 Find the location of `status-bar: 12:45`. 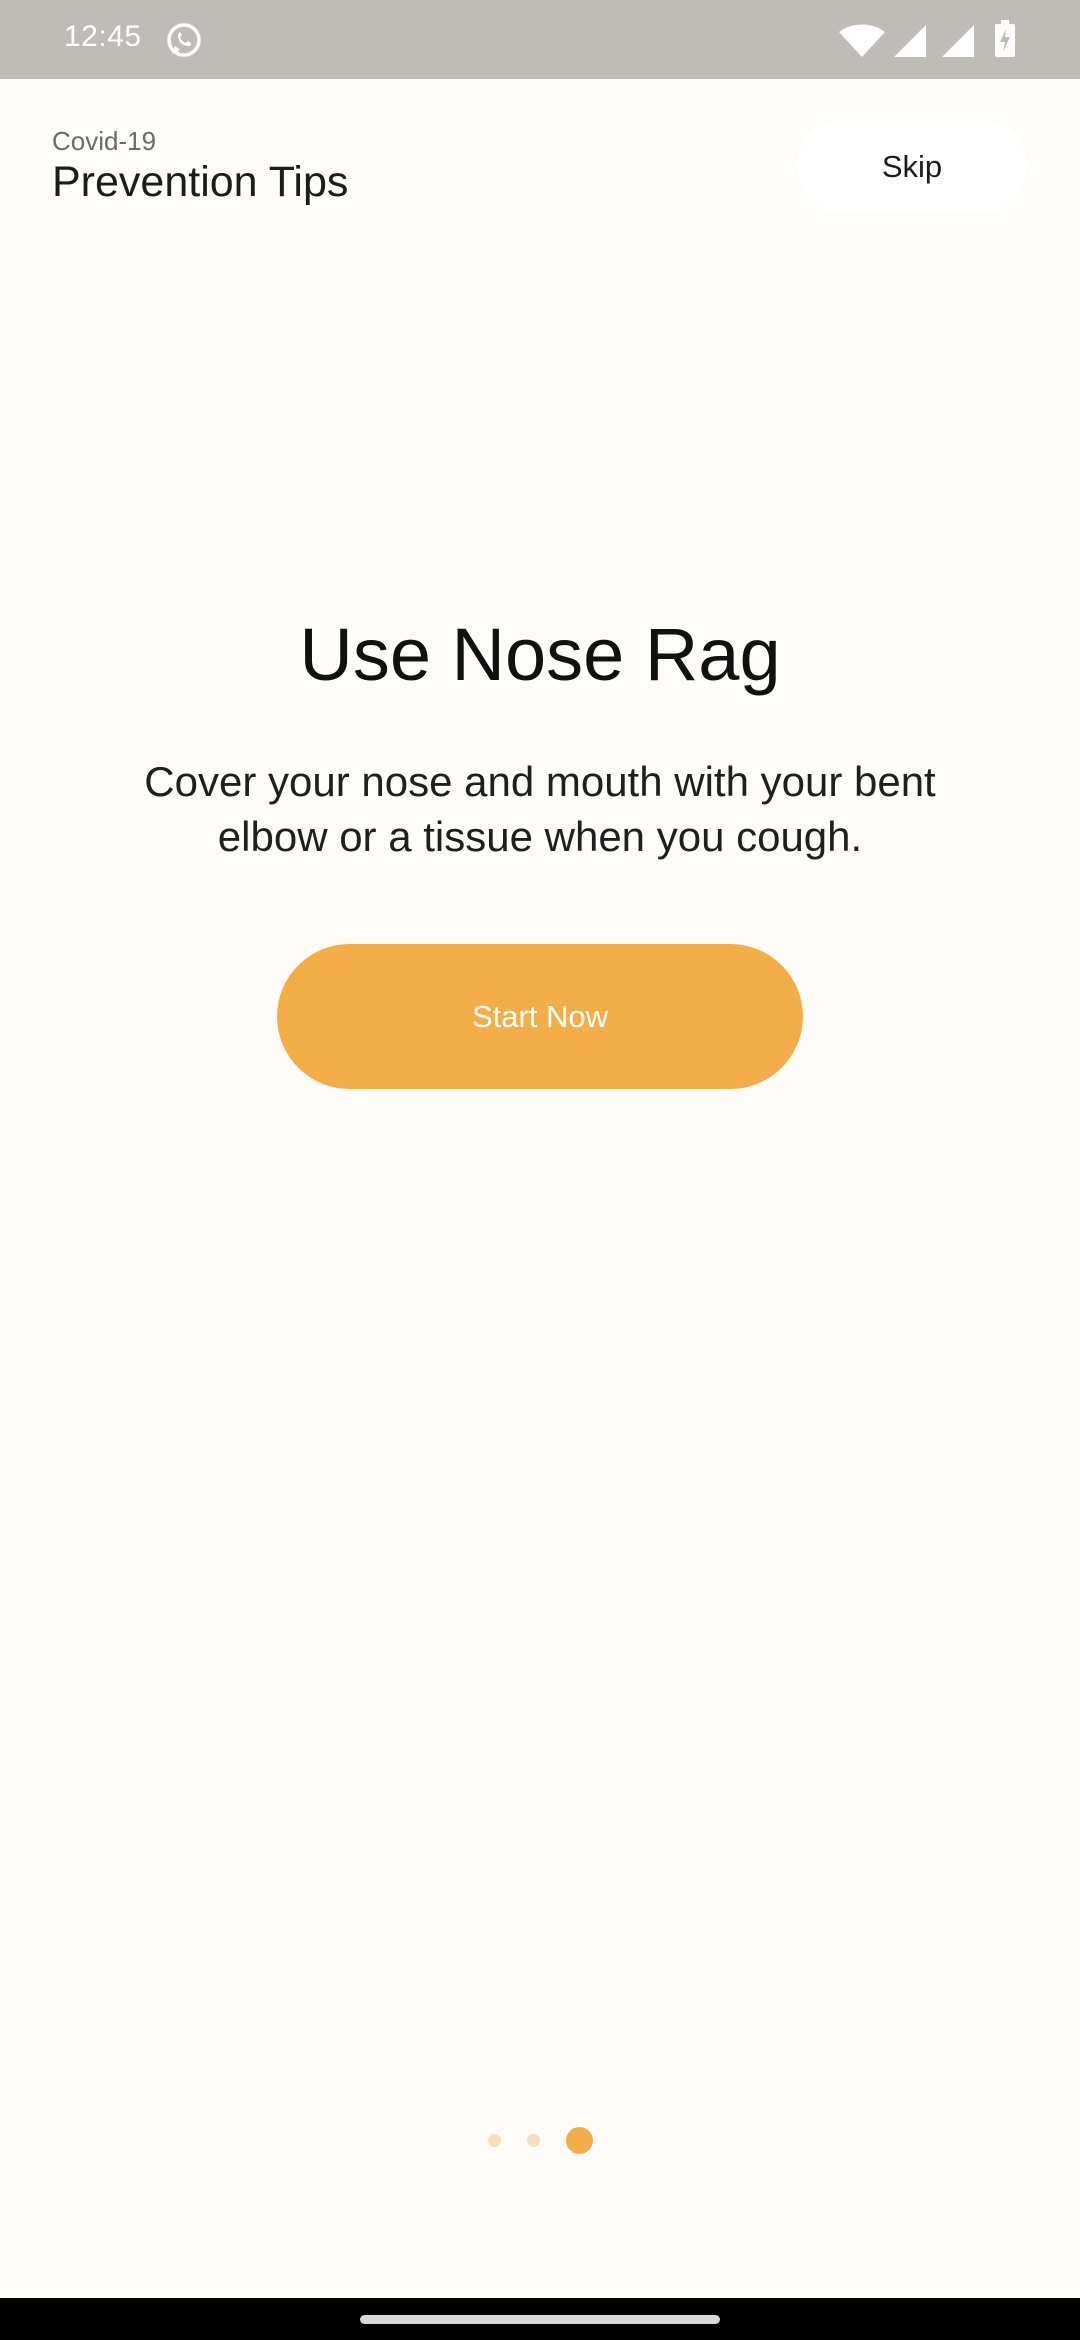

status-bar: 12:45 is located at coordinates (540, 39).